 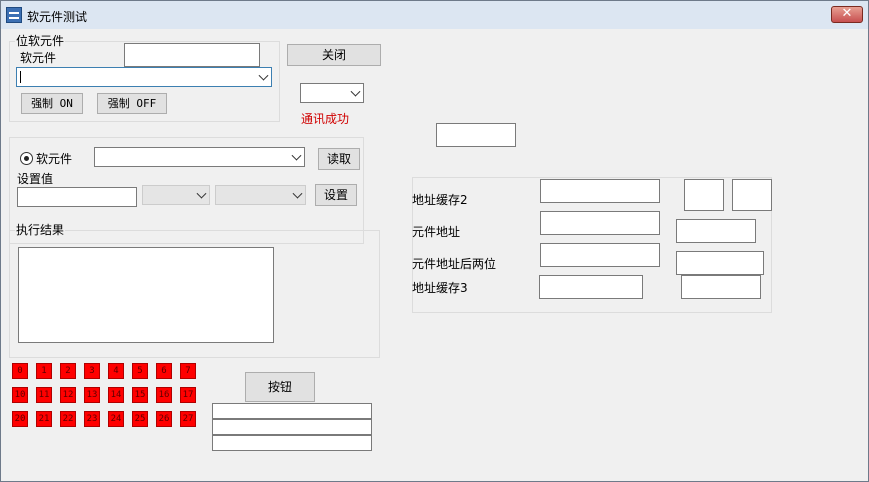 I want to click on bit-indicator: 0, so click(x=20, y=371).